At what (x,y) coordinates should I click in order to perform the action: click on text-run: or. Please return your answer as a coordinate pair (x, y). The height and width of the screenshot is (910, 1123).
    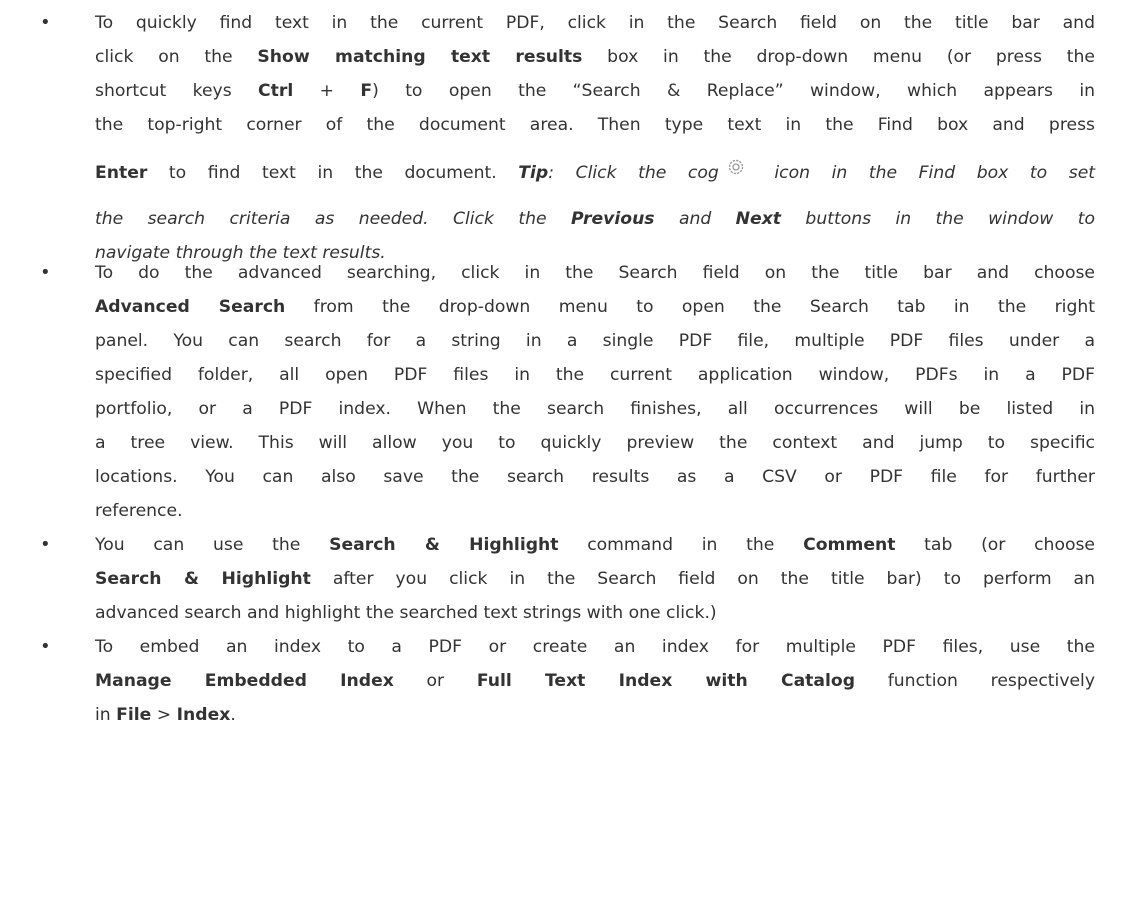
    Looking at the image, I should click on (435, 681).